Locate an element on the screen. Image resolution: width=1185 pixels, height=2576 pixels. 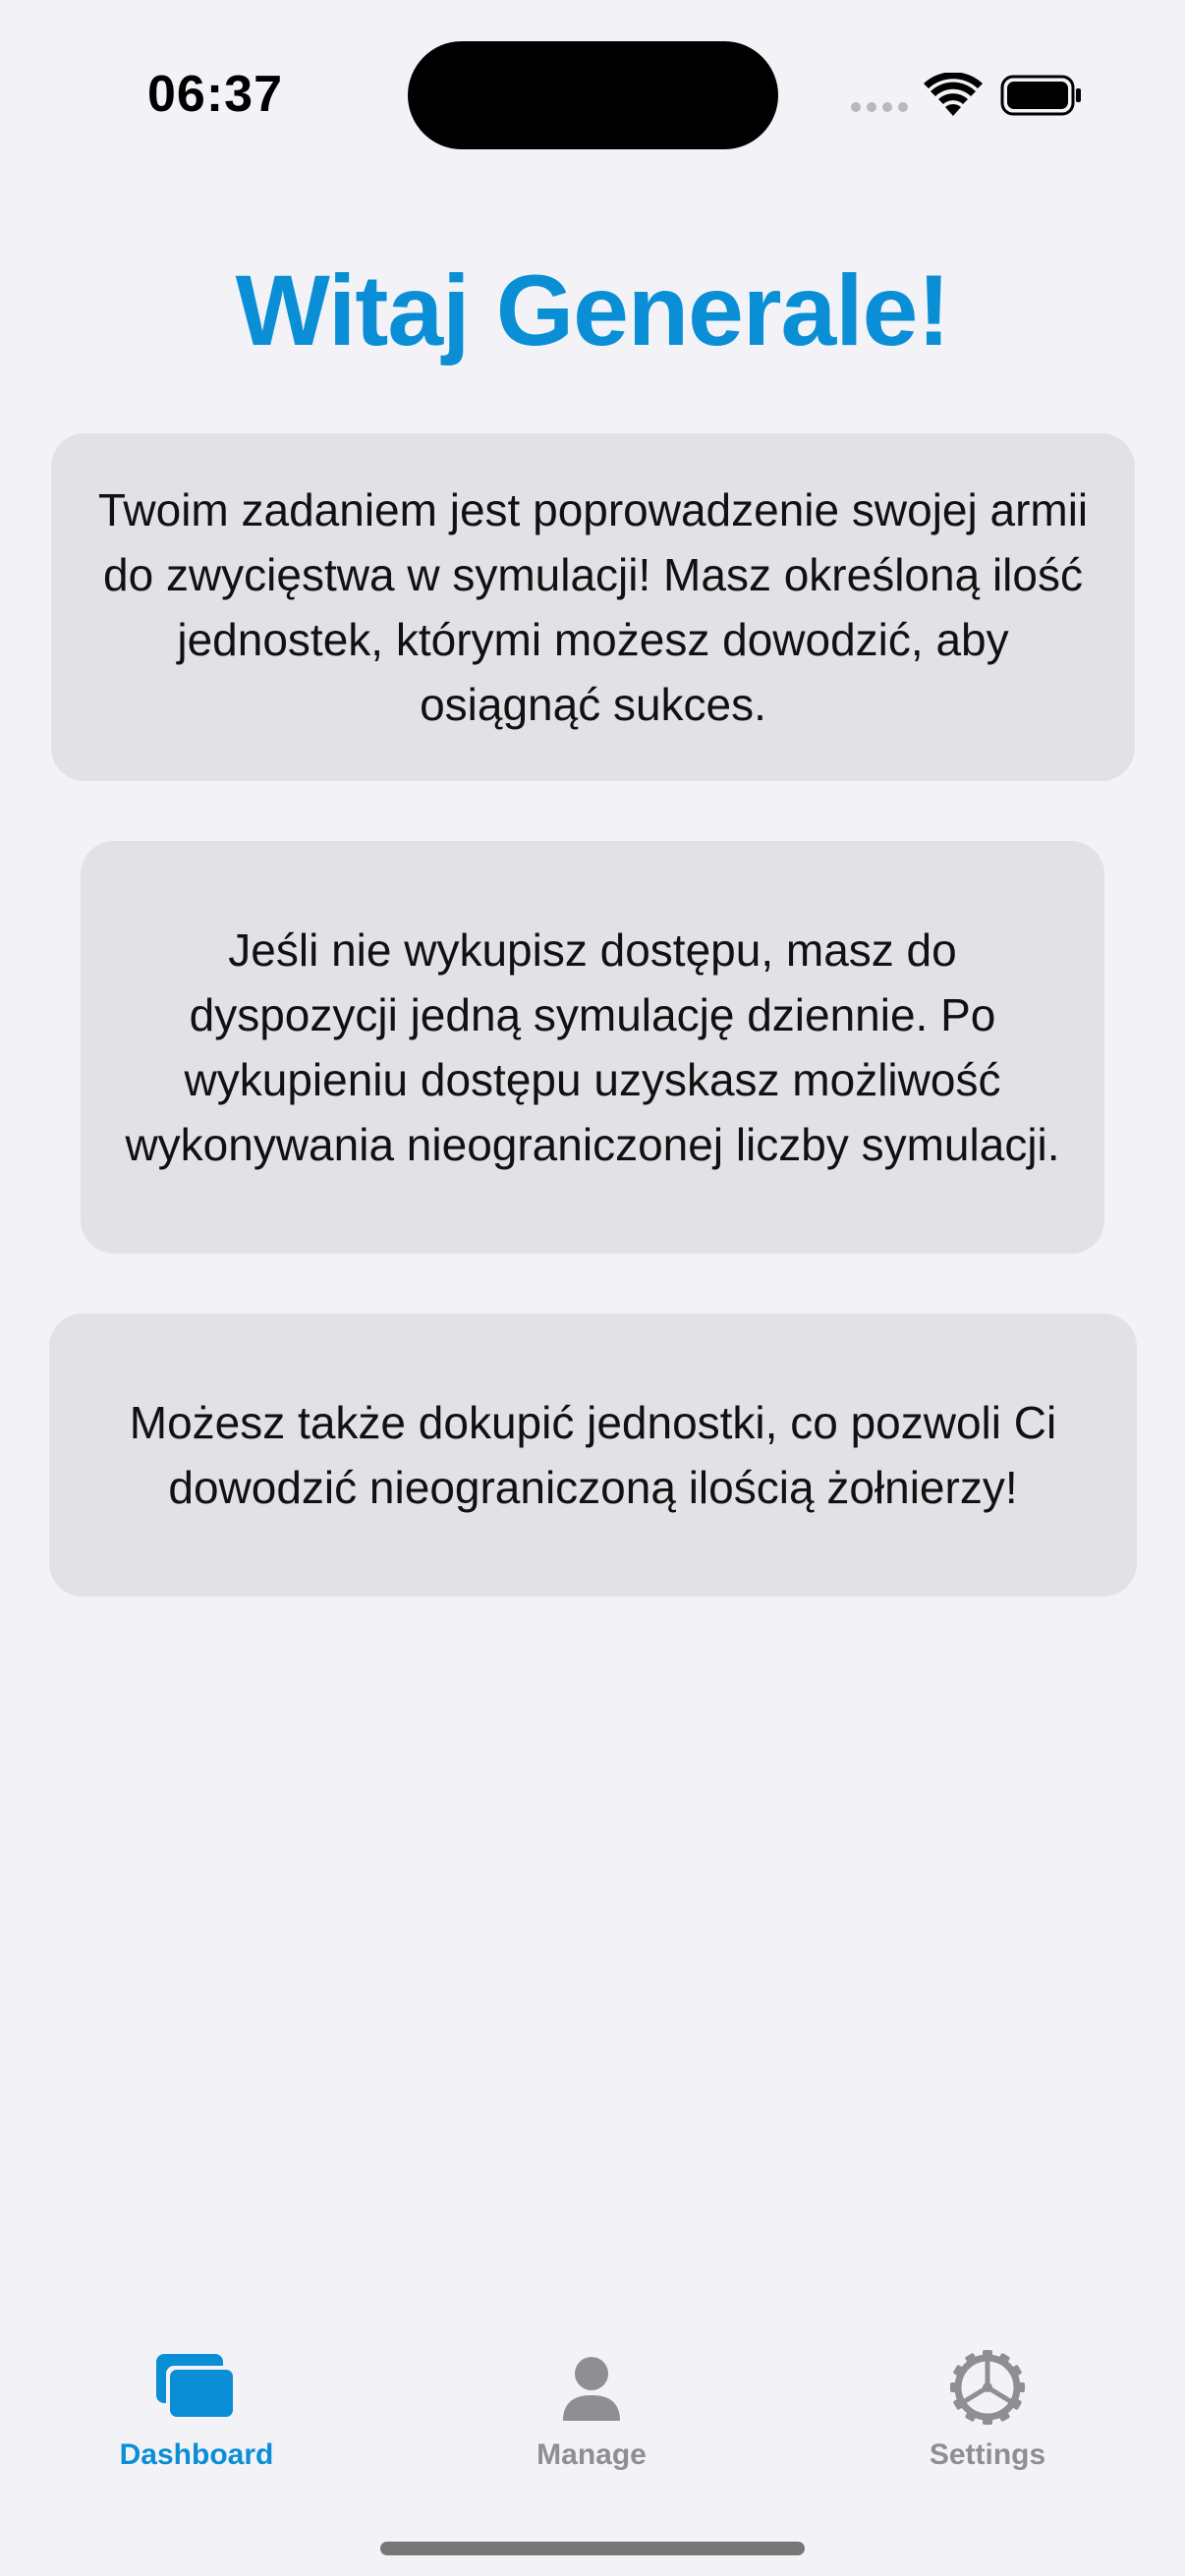
tab-dashboard: Dashboard is located at coordinates (197, 2407).